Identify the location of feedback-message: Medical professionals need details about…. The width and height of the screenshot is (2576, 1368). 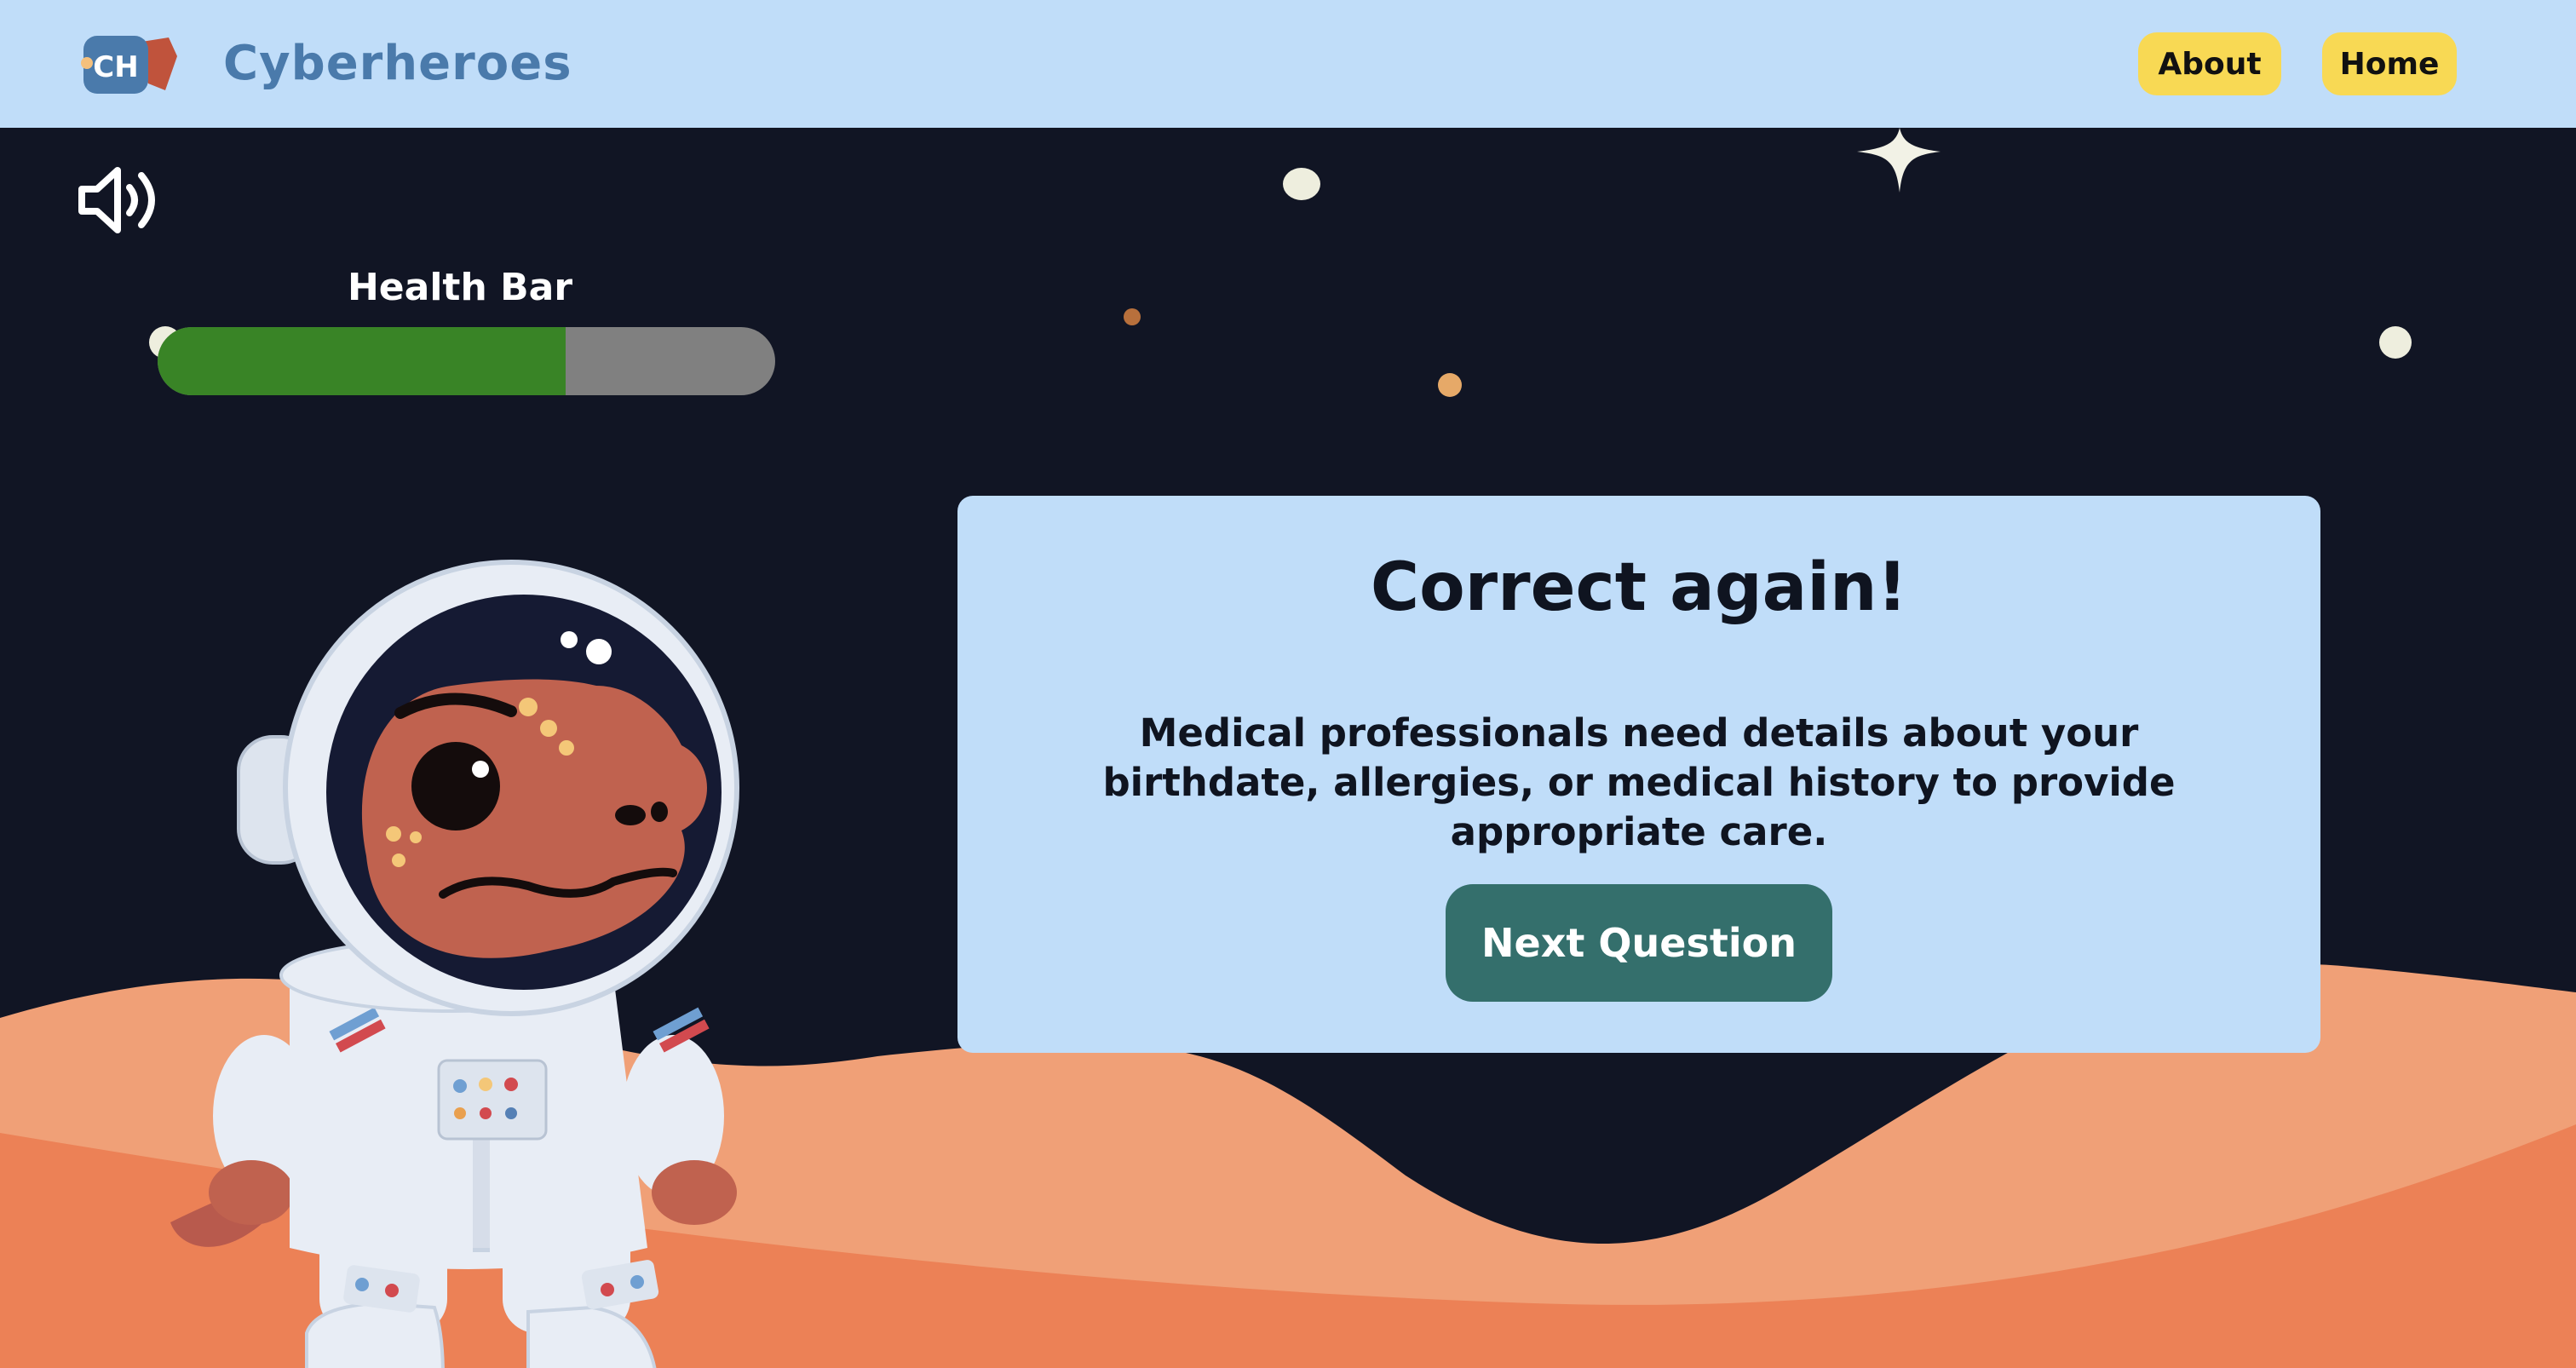
(1639, 782).